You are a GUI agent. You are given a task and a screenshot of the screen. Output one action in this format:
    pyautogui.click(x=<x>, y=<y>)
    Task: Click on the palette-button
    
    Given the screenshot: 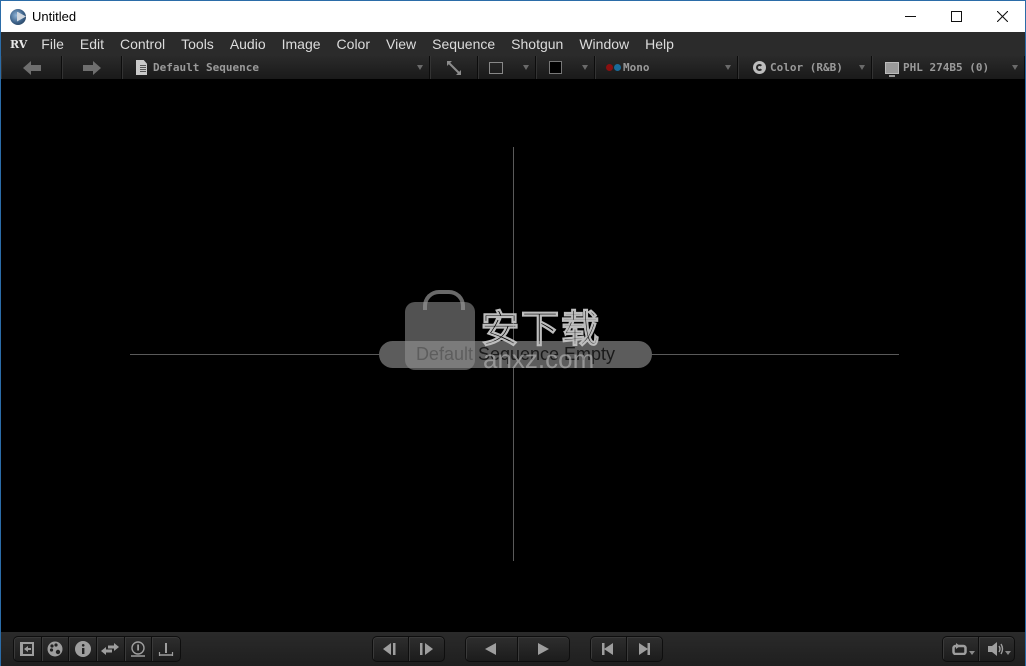 What is the action you would take?
    pyautogui.click(x=56, y=649)
    